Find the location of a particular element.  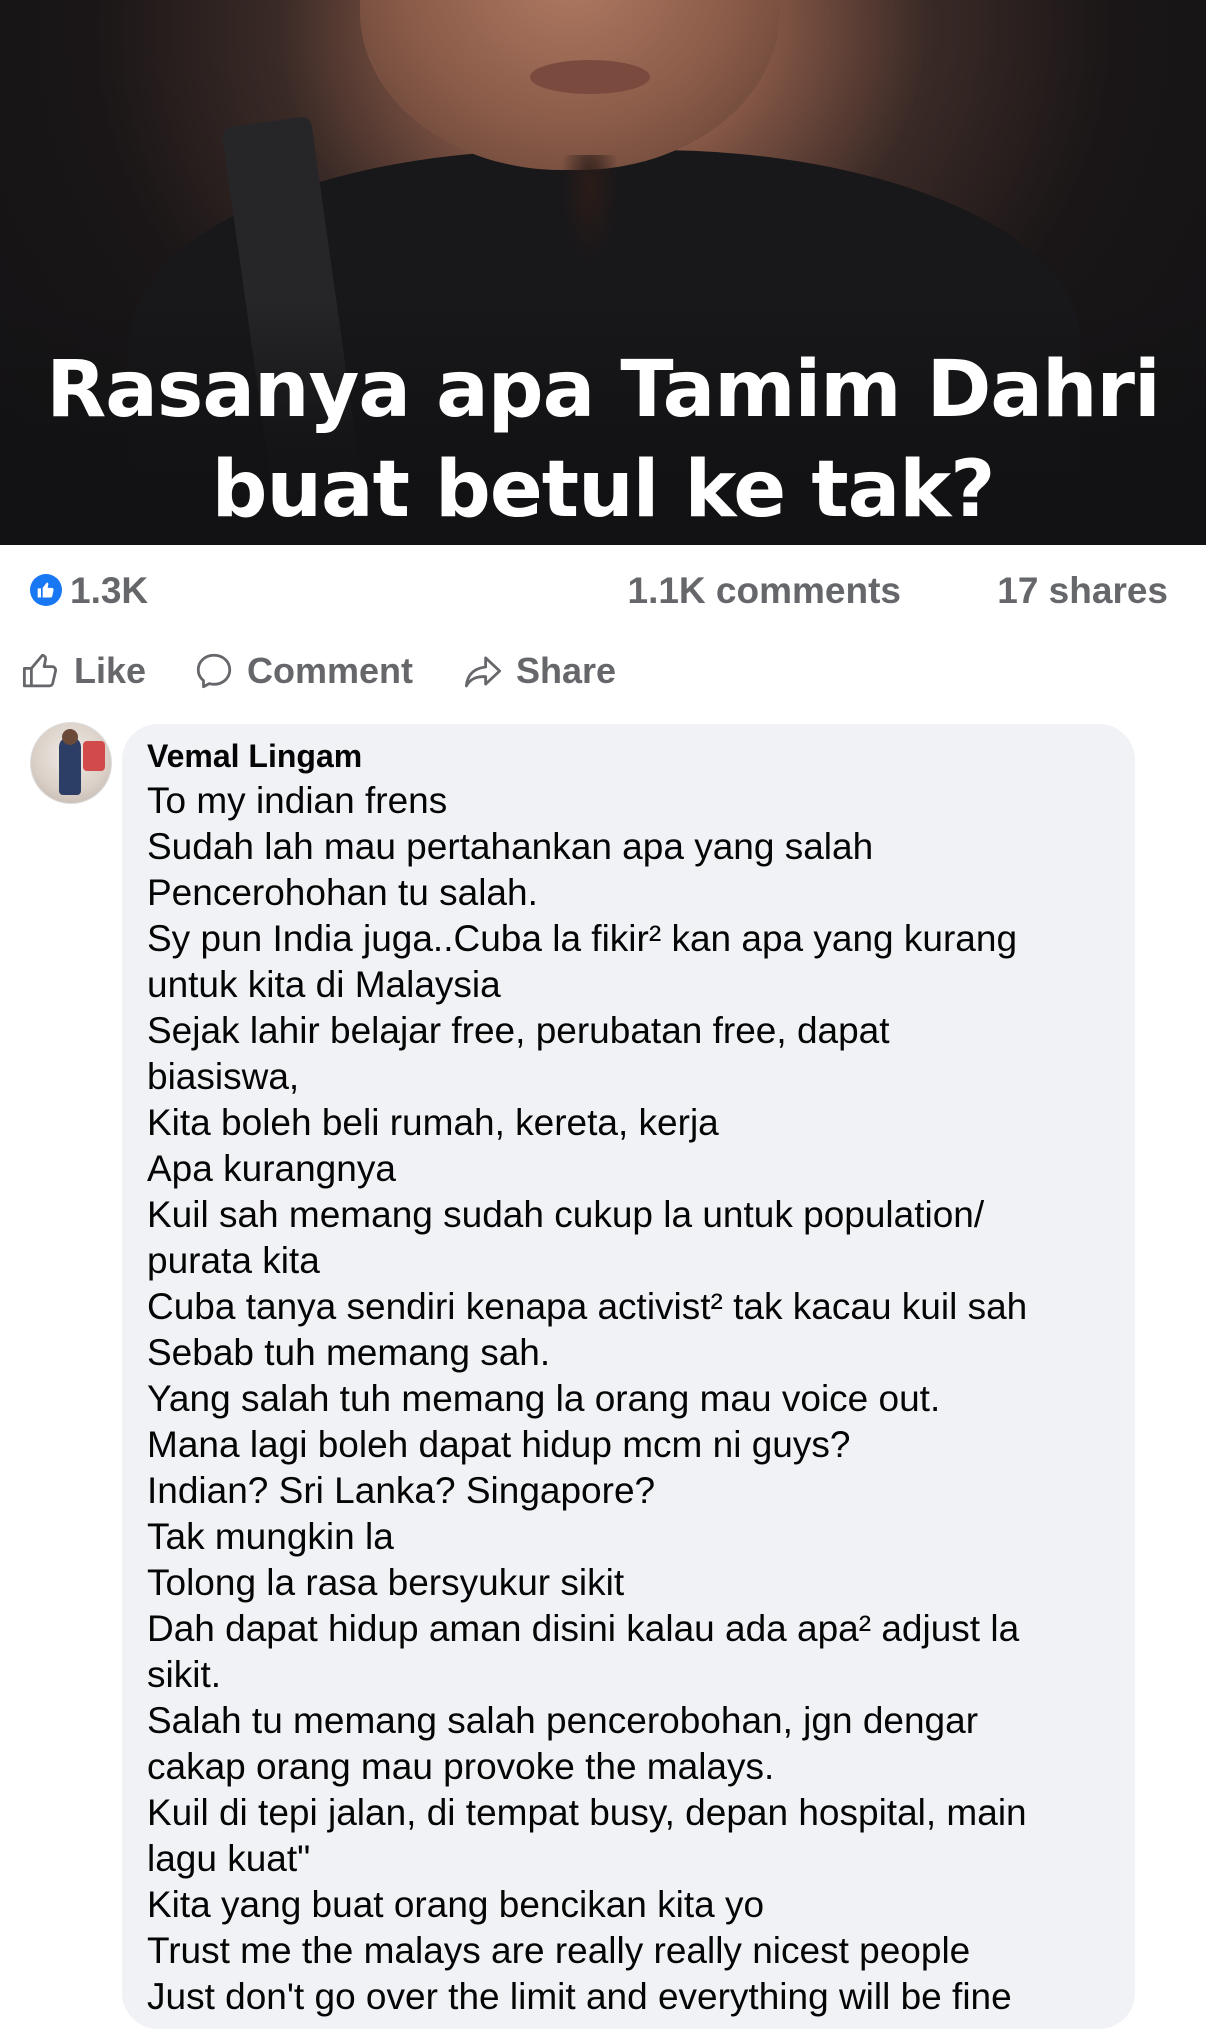

thumbs-up-icon is located at coordinates (46, 590).